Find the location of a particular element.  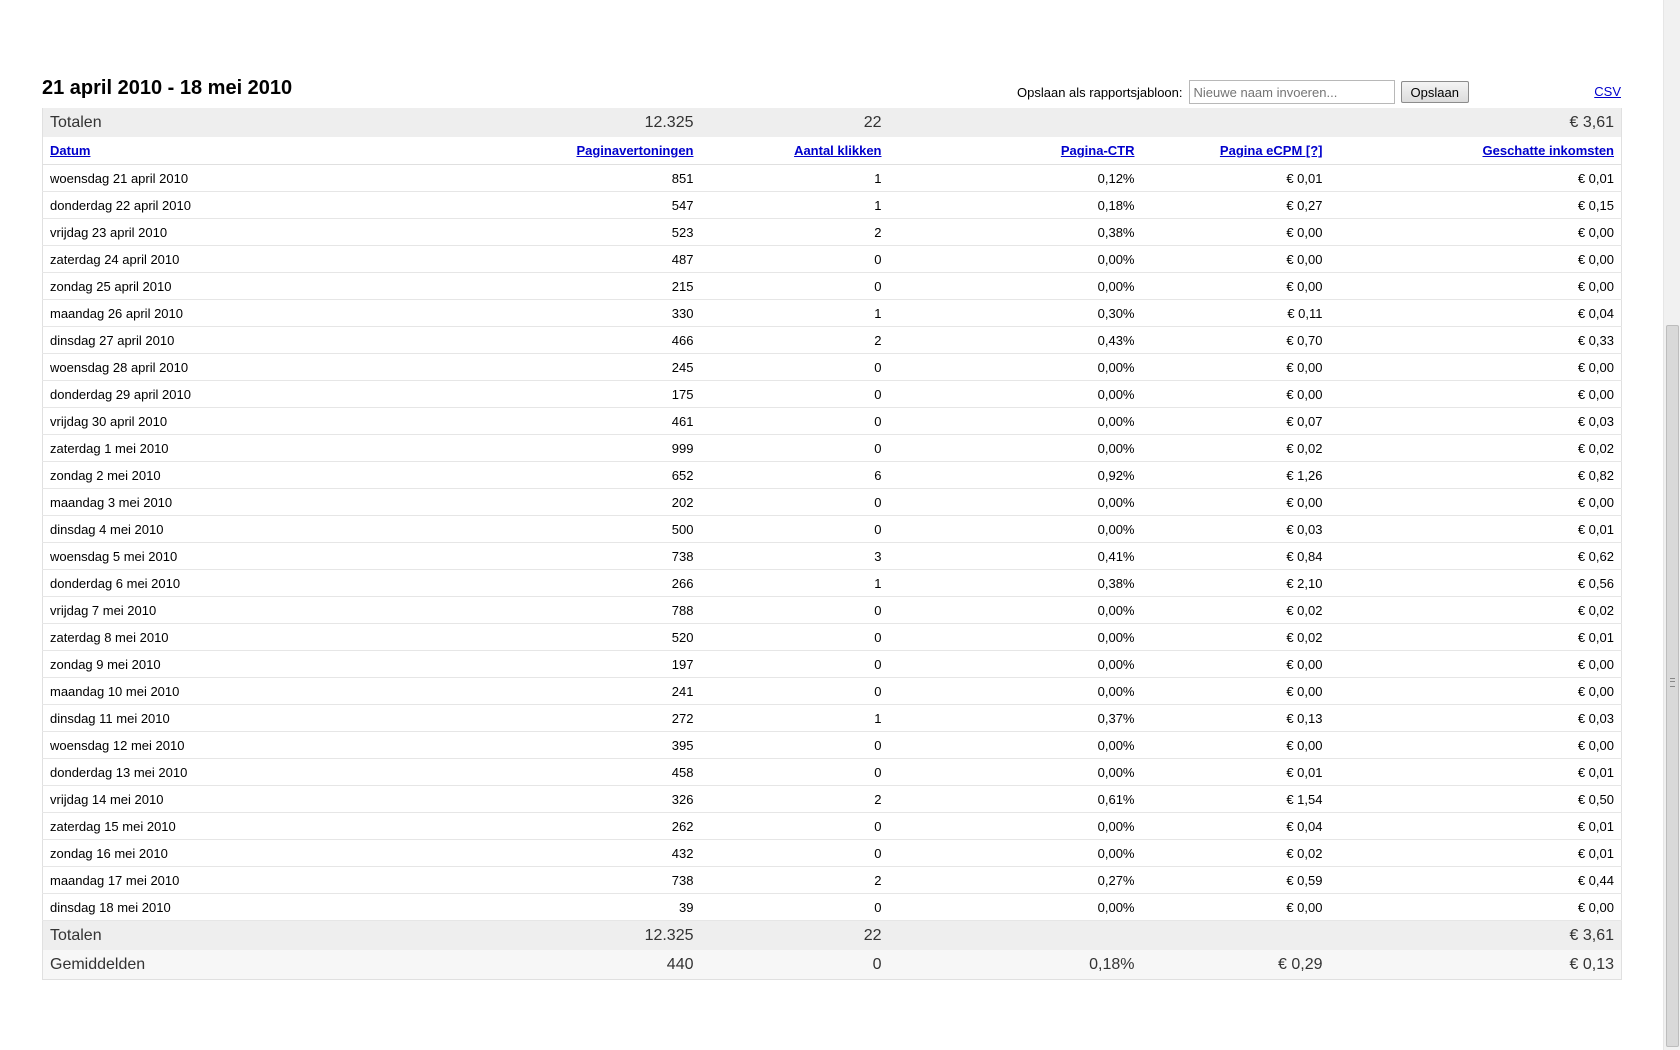

template-name-input is located at coordinates (1291, 92).